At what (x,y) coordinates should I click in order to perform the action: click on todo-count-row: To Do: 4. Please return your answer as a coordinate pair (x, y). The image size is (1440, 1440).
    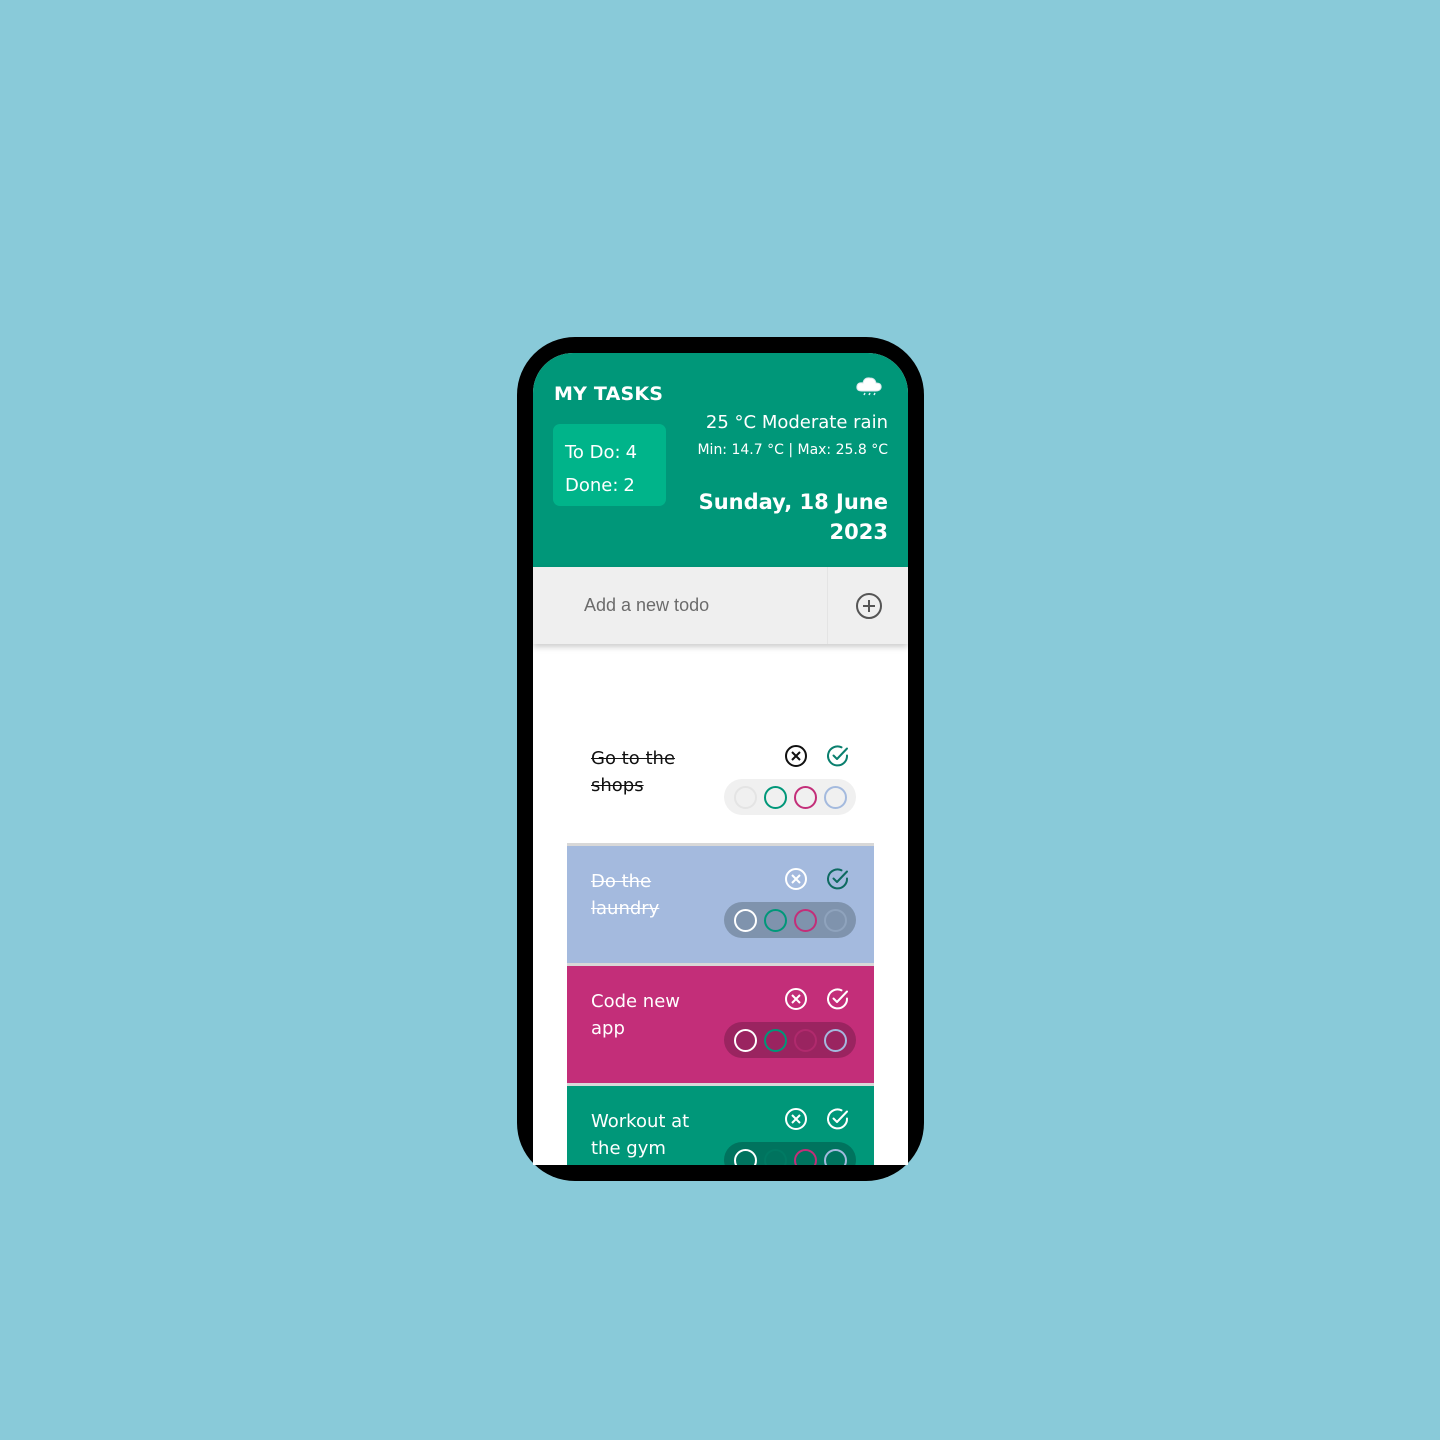
    Looking at the image, I should click on (615, 452).